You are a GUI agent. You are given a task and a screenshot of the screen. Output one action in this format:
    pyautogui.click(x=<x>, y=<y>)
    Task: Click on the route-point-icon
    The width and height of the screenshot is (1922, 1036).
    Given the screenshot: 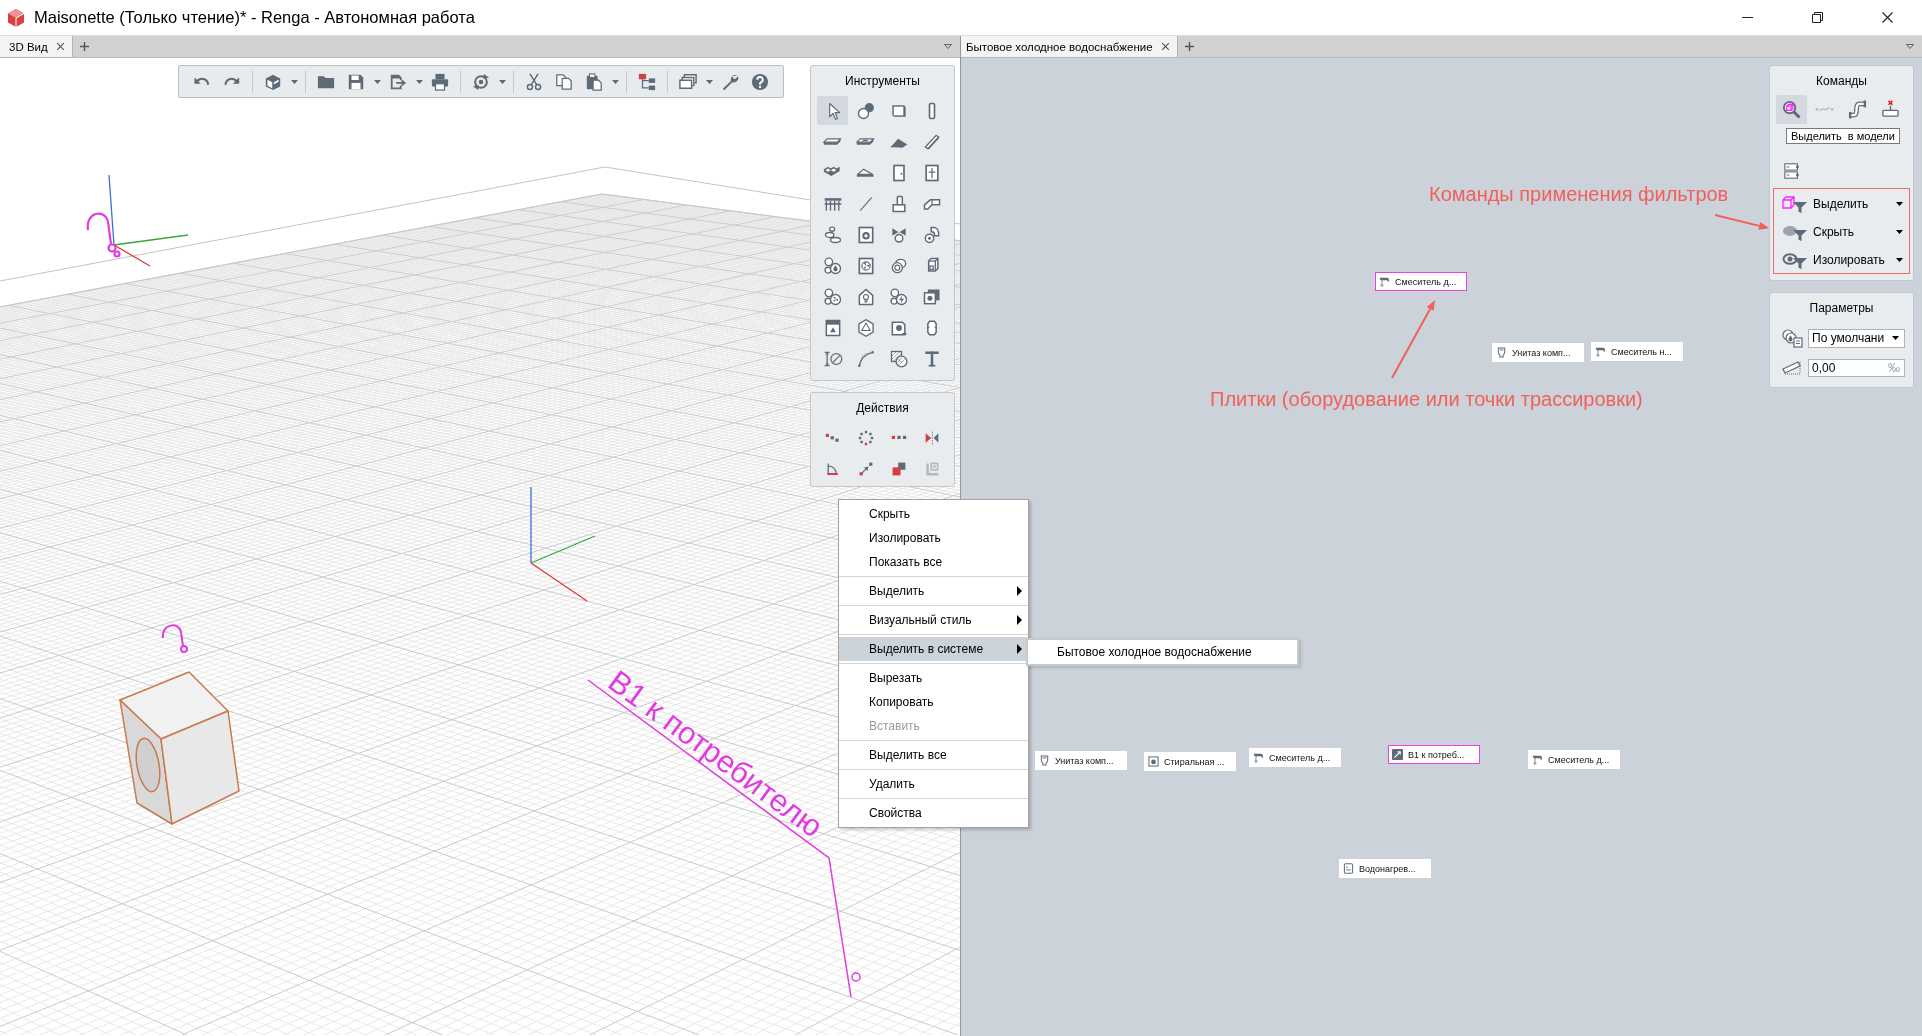 What is the action you would take?
    pyautogui.click(x=1397, y=754)
    